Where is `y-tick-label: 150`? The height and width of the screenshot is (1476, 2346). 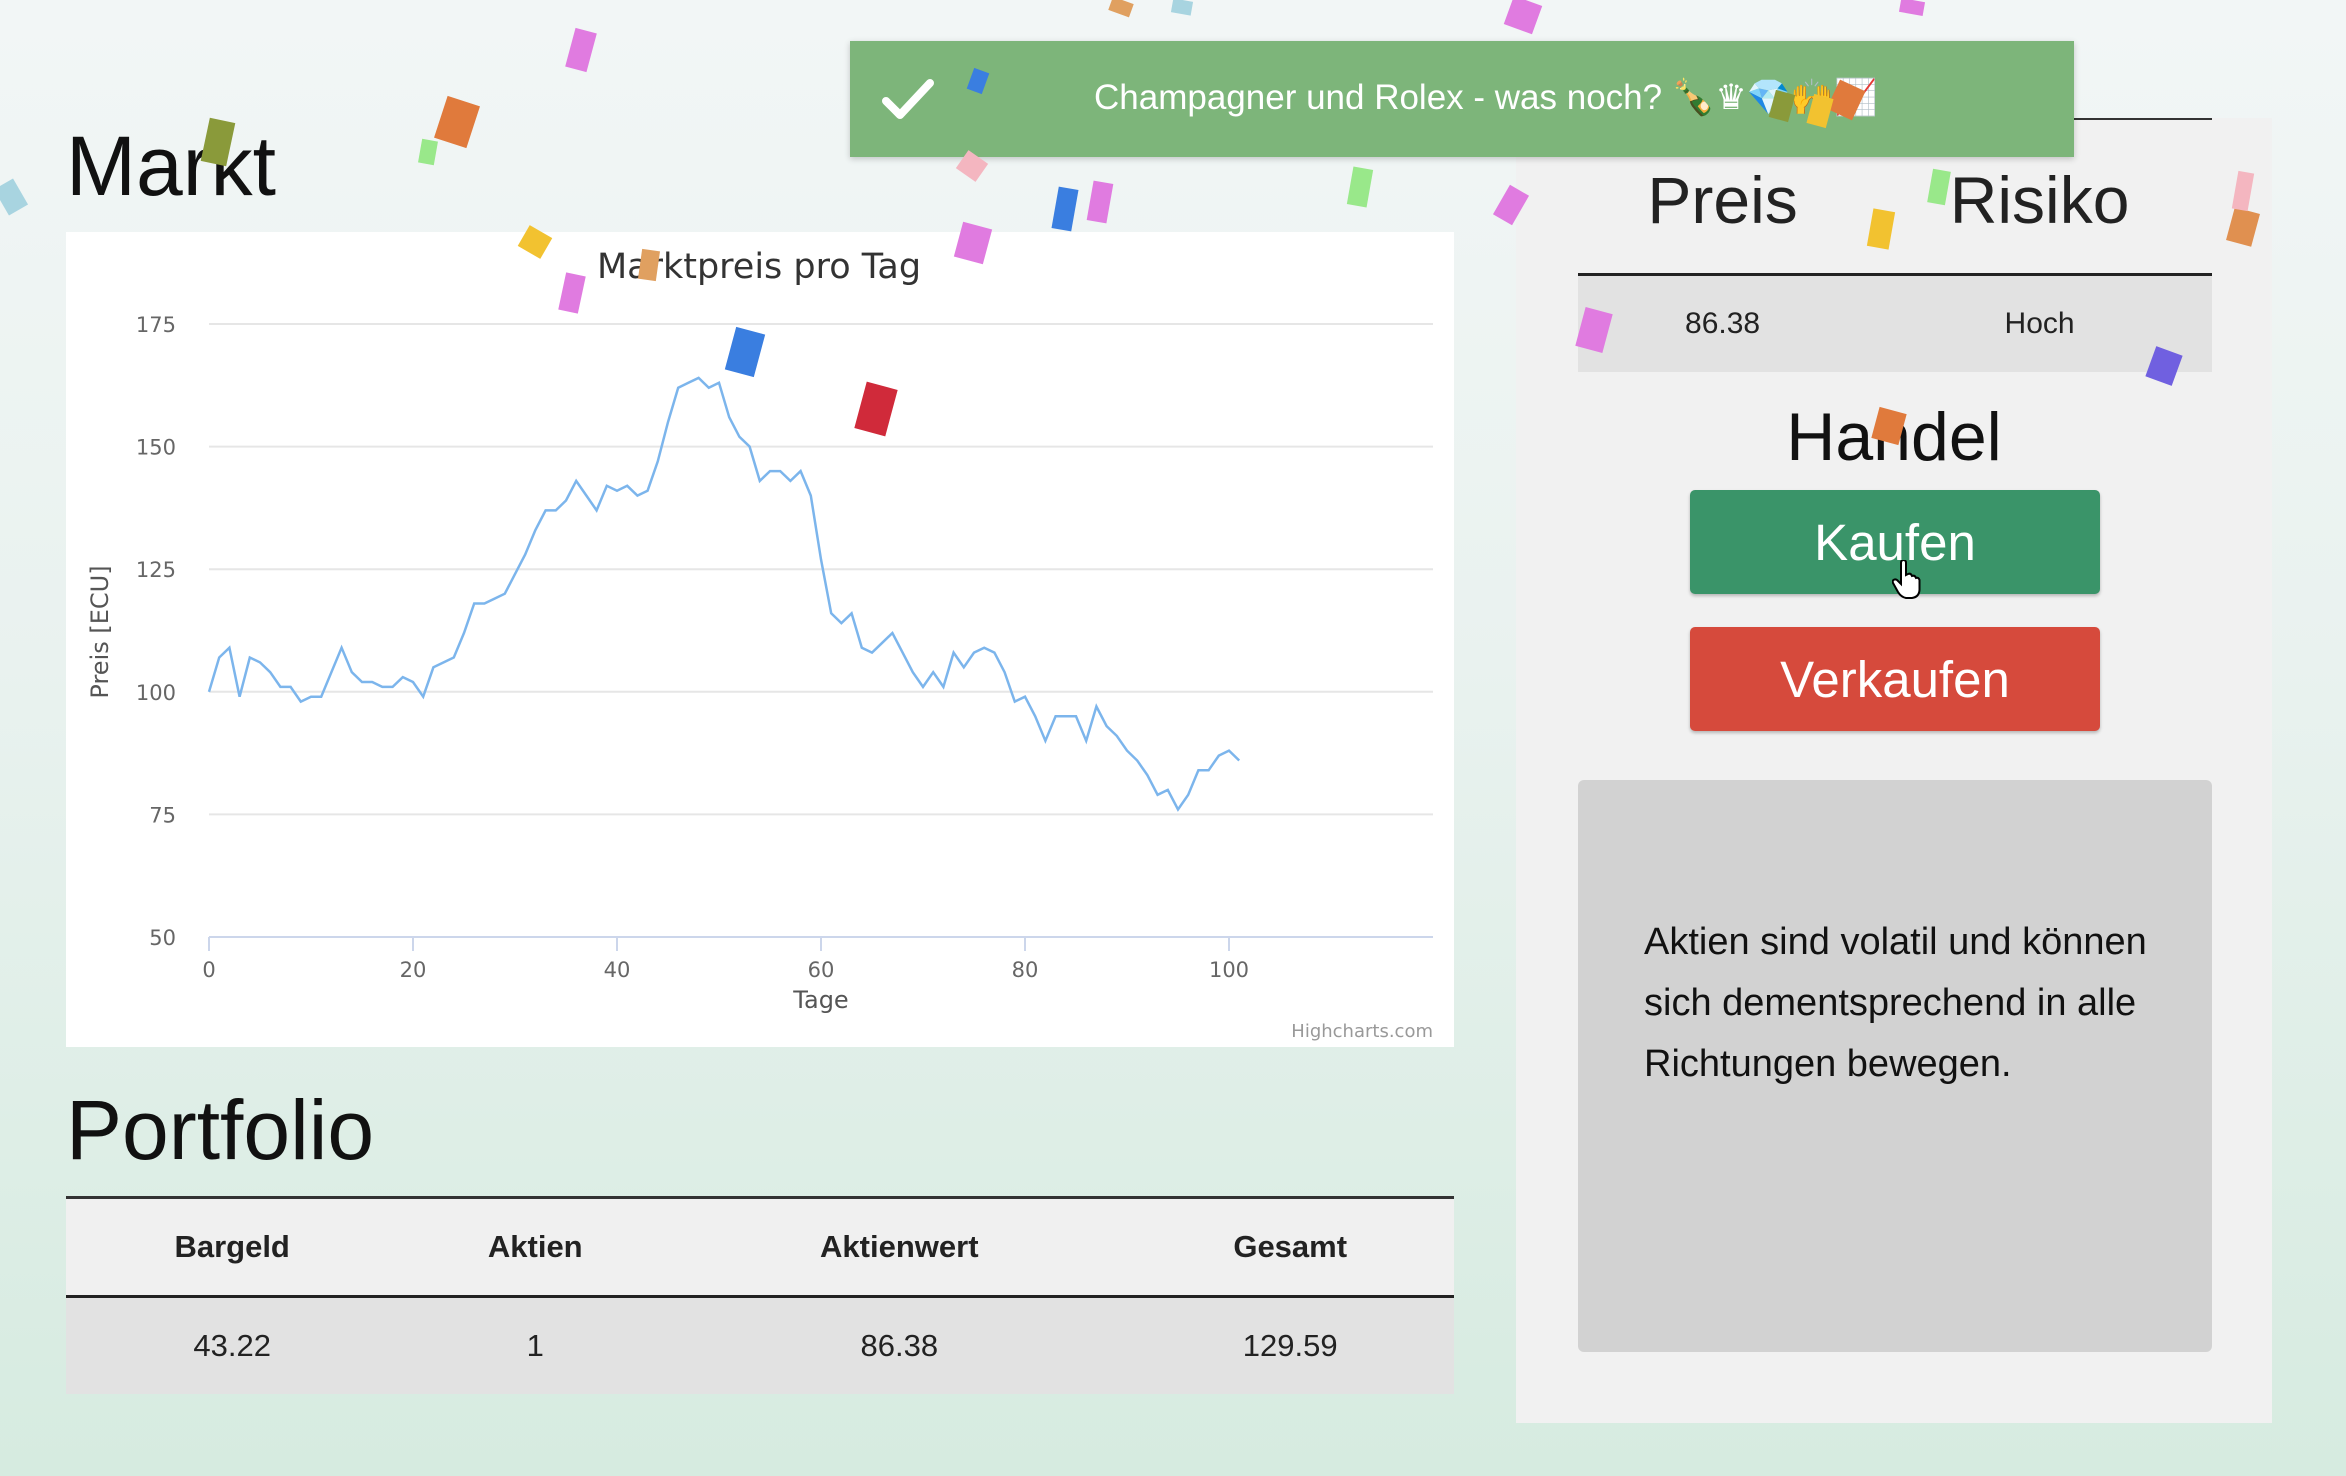 y-tick-label: 150 is located at coordinates (156, 448).